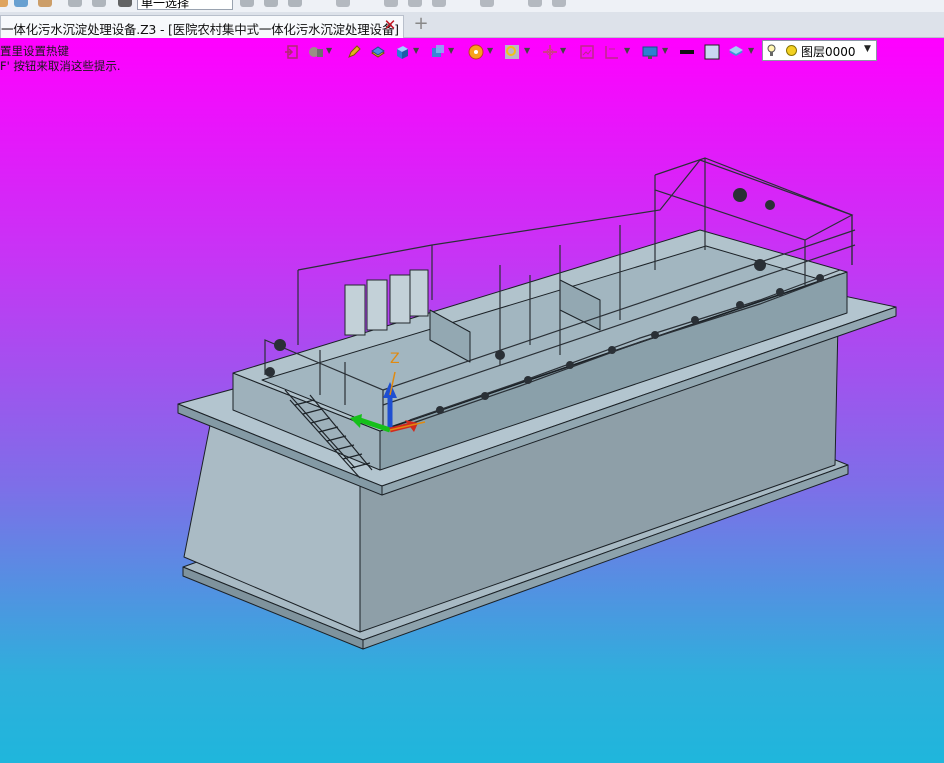  What do you see at coordinates (402, 52) in the screenshot?
I see `cube-icon` at bounding box center [402, 52].